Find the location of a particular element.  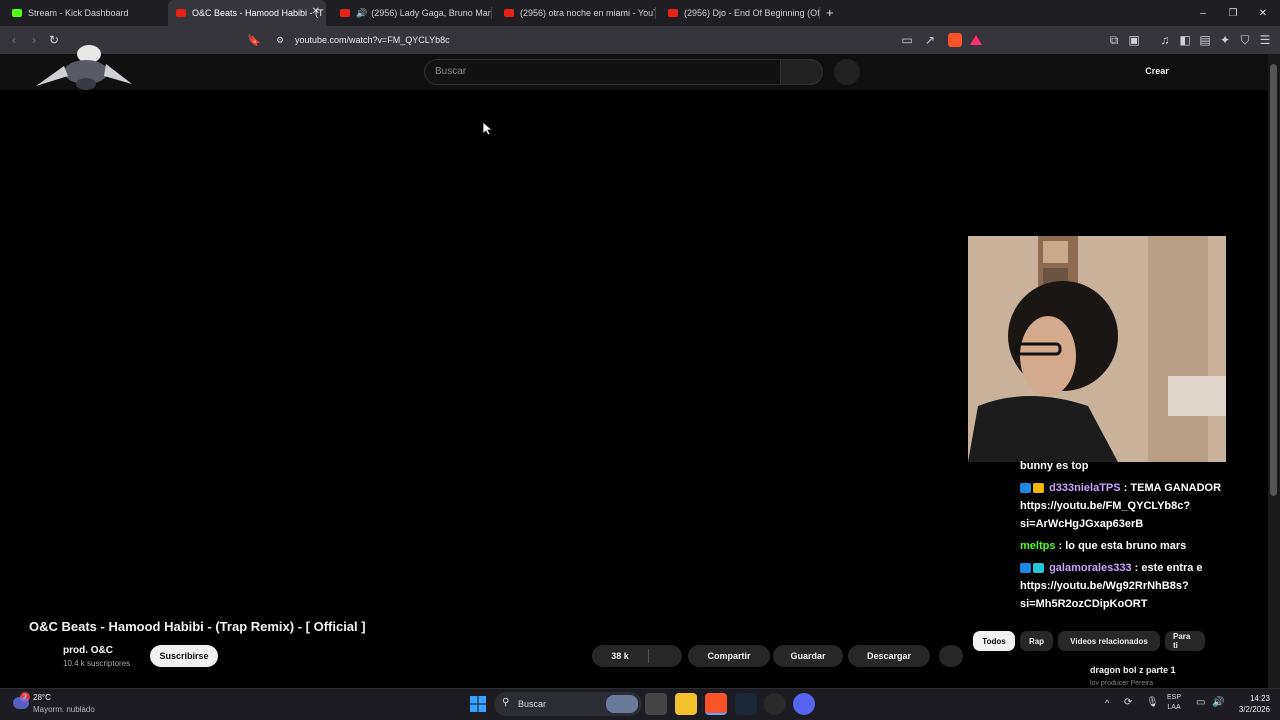

brave-rewards-icon is located at coordinates (976, 40).